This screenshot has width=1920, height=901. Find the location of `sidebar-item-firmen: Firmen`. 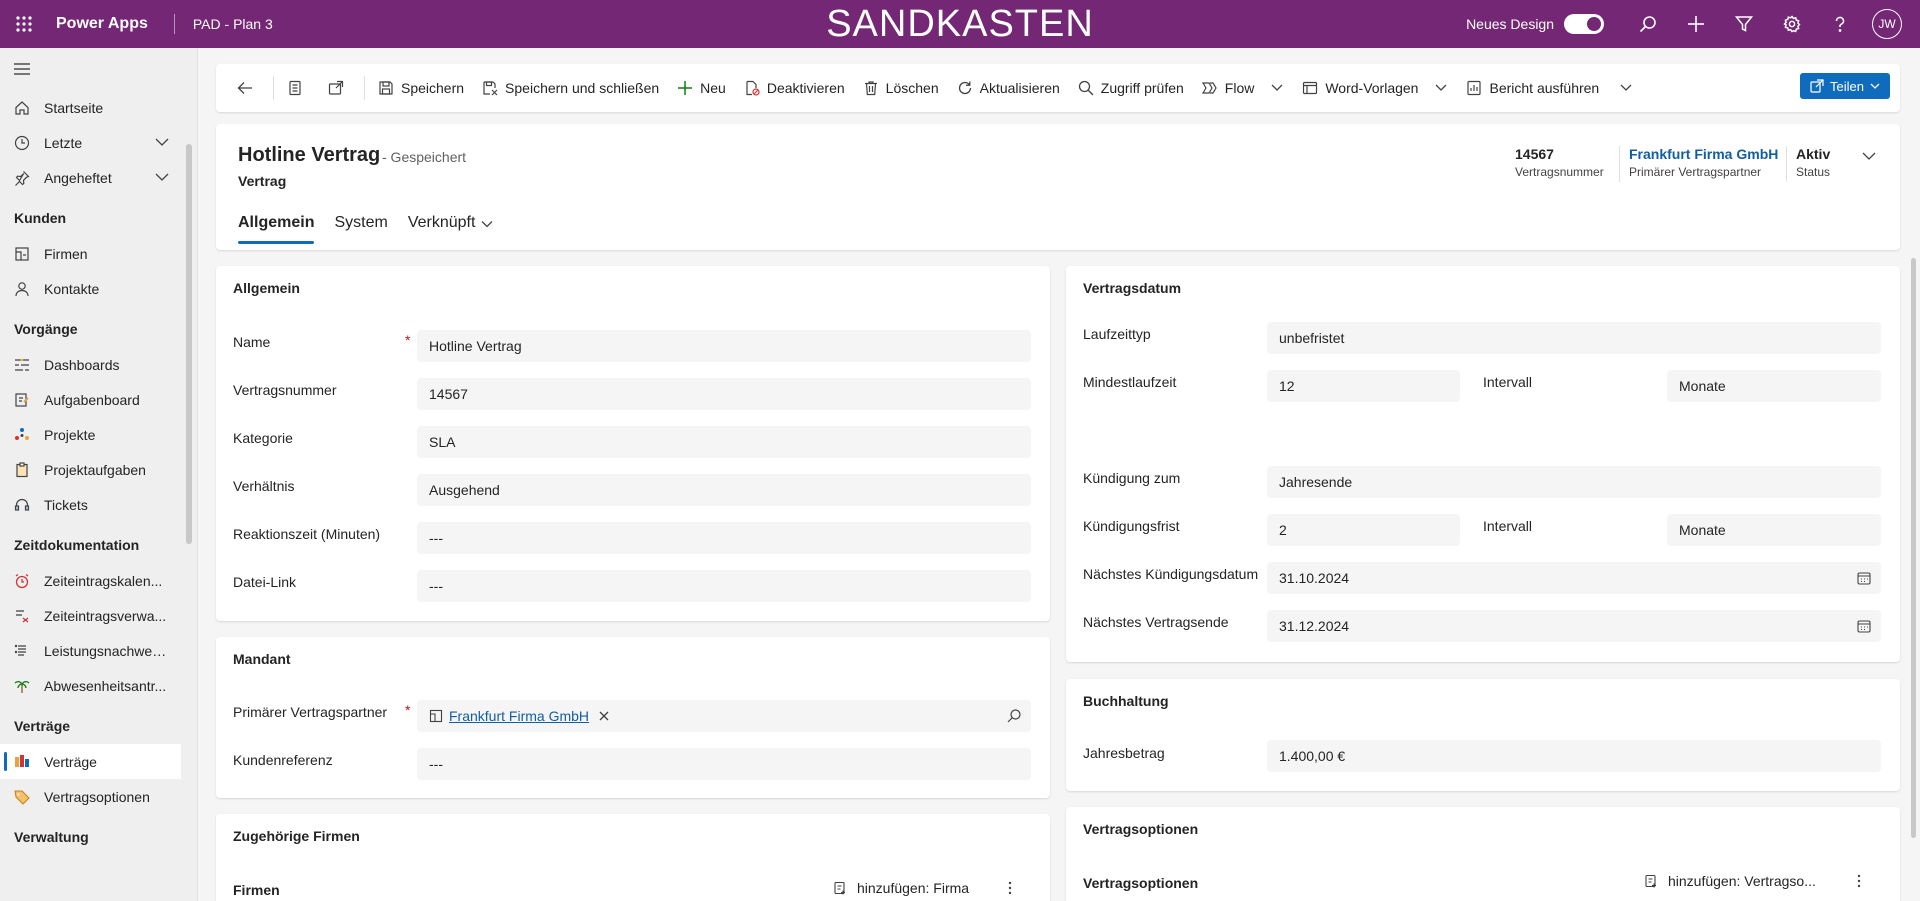

sidebar-item-firmen: Firmen is located at coordinates (90, 253).